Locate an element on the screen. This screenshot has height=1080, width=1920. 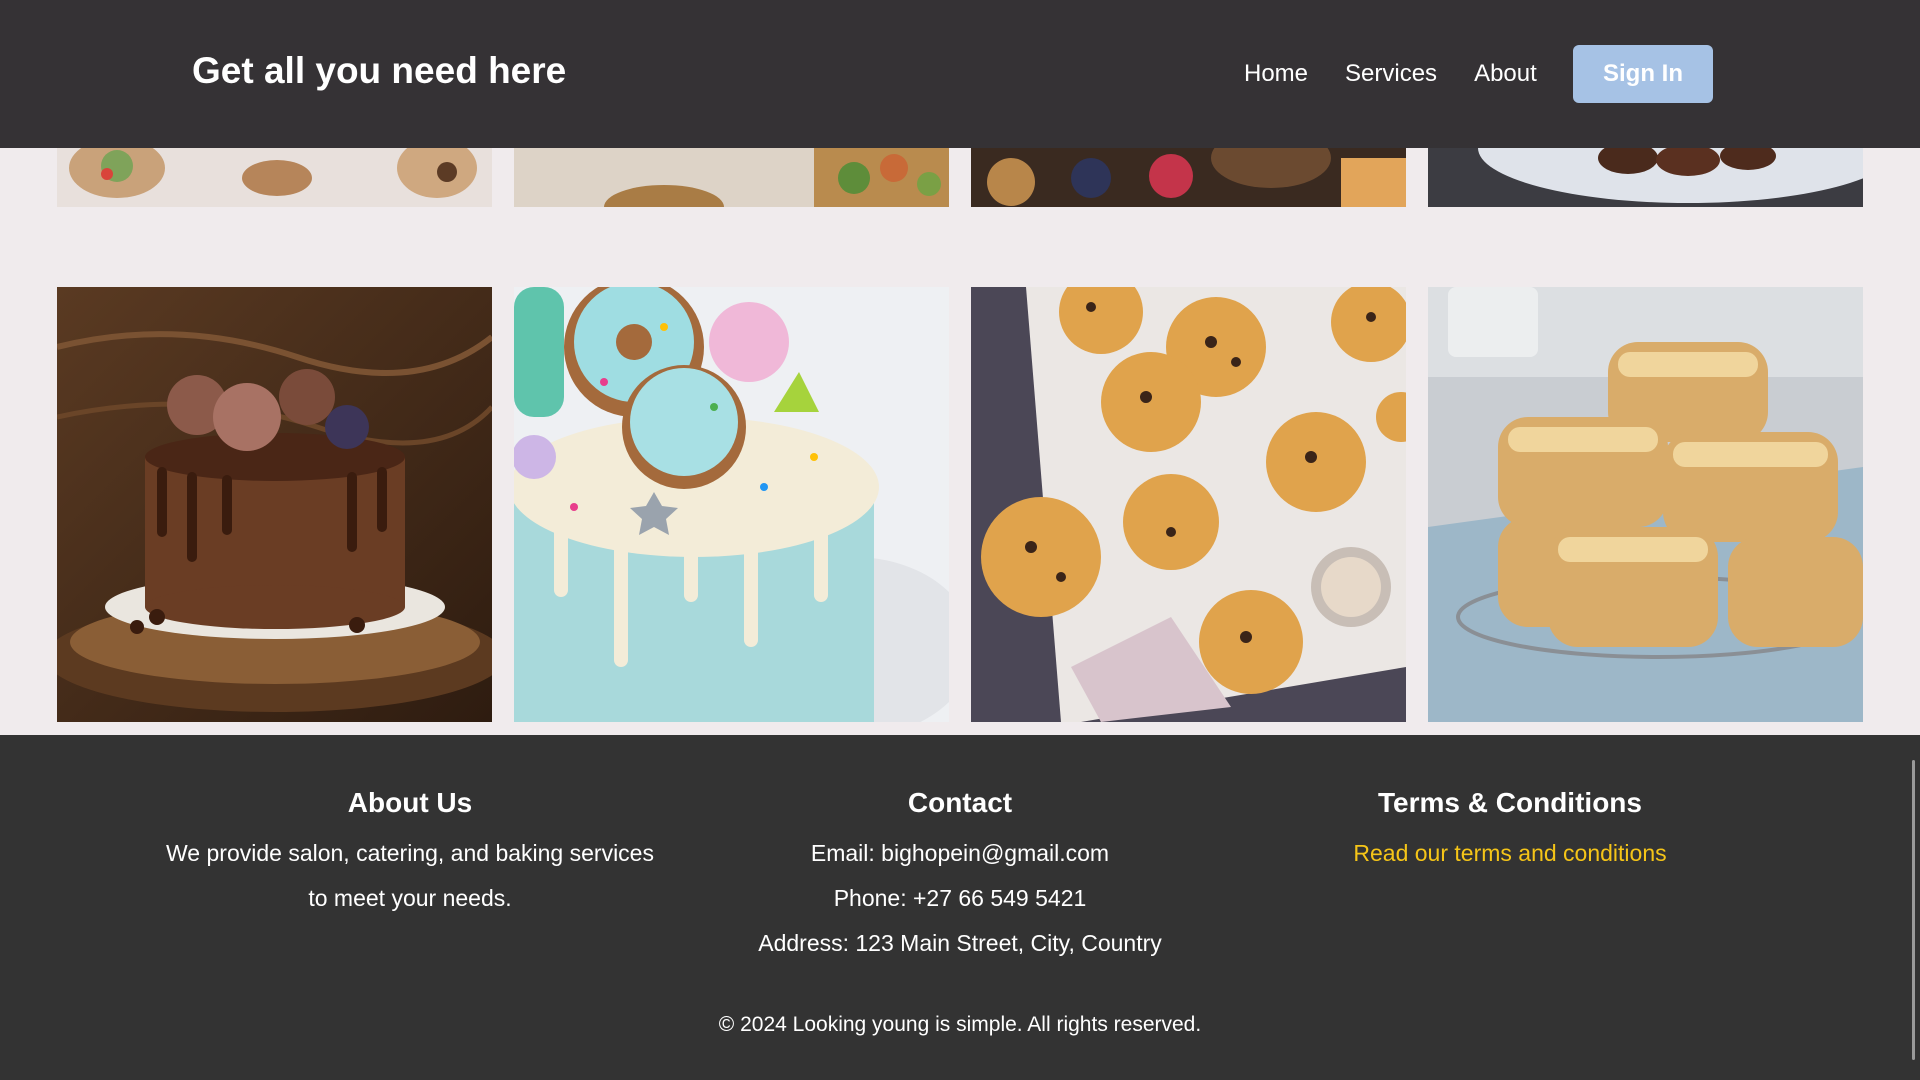
nav-services-link: Services is located at coordinates (1391, 74).